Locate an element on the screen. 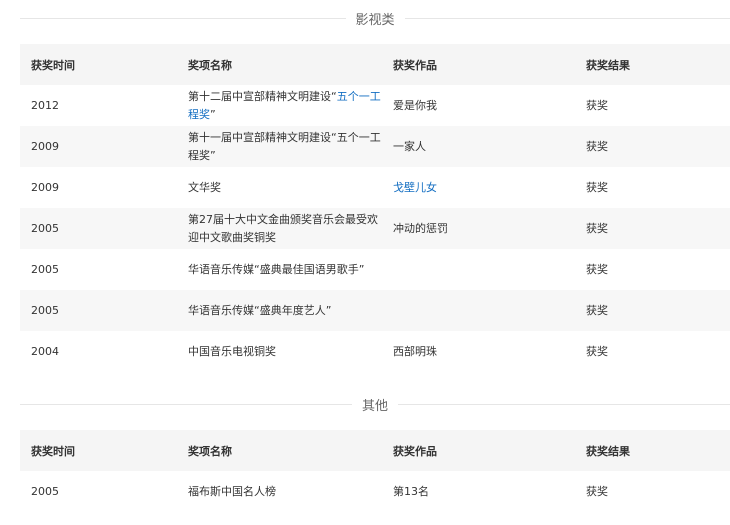  award-name-cell: 第十一届中宣部精神文明建设“五个一工程奖” is located at coordinates (279, 146).